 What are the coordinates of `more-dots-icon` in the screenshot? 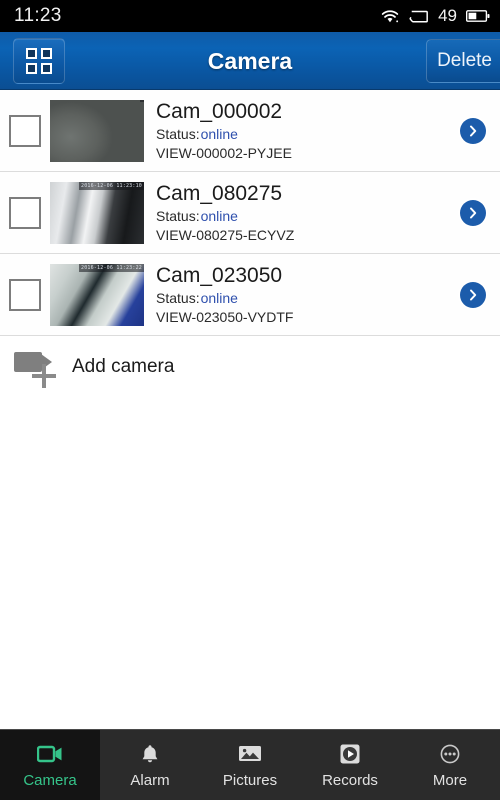 It's located at (450, 754).